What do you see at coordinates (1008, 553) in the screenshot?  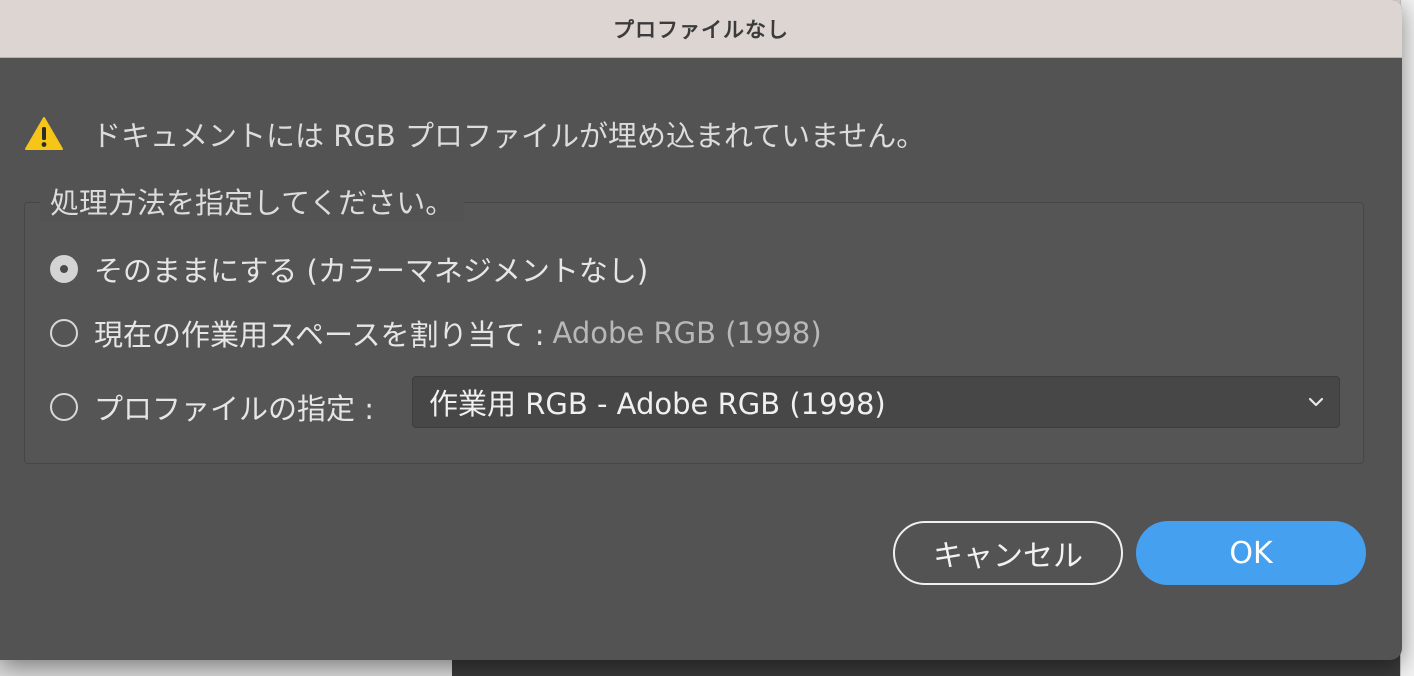 I see `cancel-button: キャンセル` at bounding box center [1008, 553].